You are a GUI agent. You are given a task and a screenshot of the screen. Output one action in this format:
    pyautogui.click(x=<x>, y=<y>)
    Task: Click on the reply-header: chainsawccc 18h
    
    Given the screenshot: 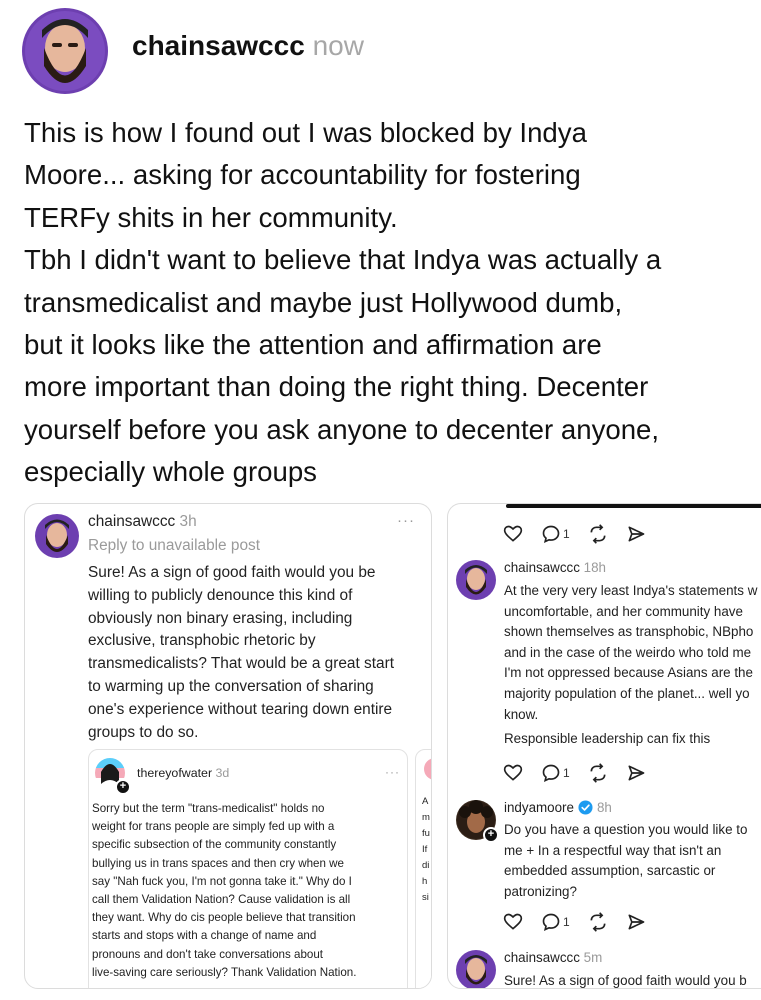 What is the action you would take?
    pyautogui.click(x=555, y=567)
    